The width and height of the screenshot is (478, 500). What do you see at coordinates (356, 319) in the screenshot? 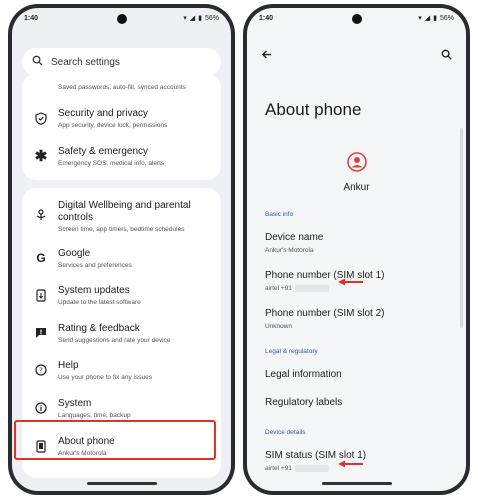
I see `phone-number-sim2-item: Phone number (SIM slot 2) Unknown` at bounding box center [356, 319].